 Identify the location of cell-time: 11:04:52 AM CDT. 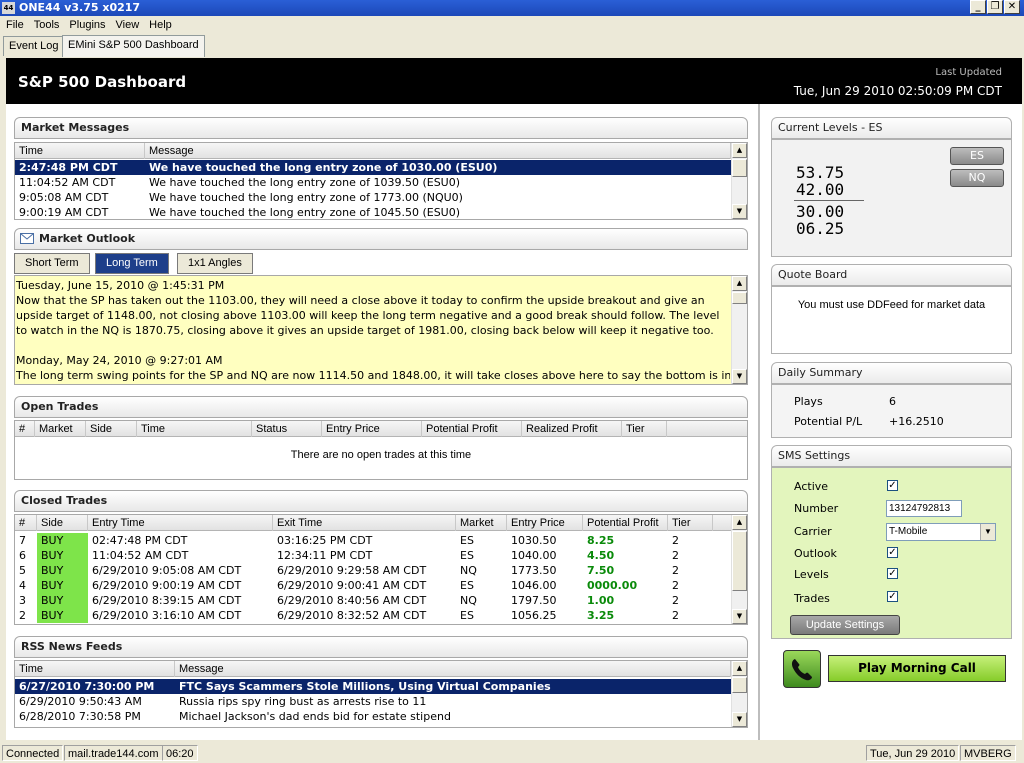
(67, 182).